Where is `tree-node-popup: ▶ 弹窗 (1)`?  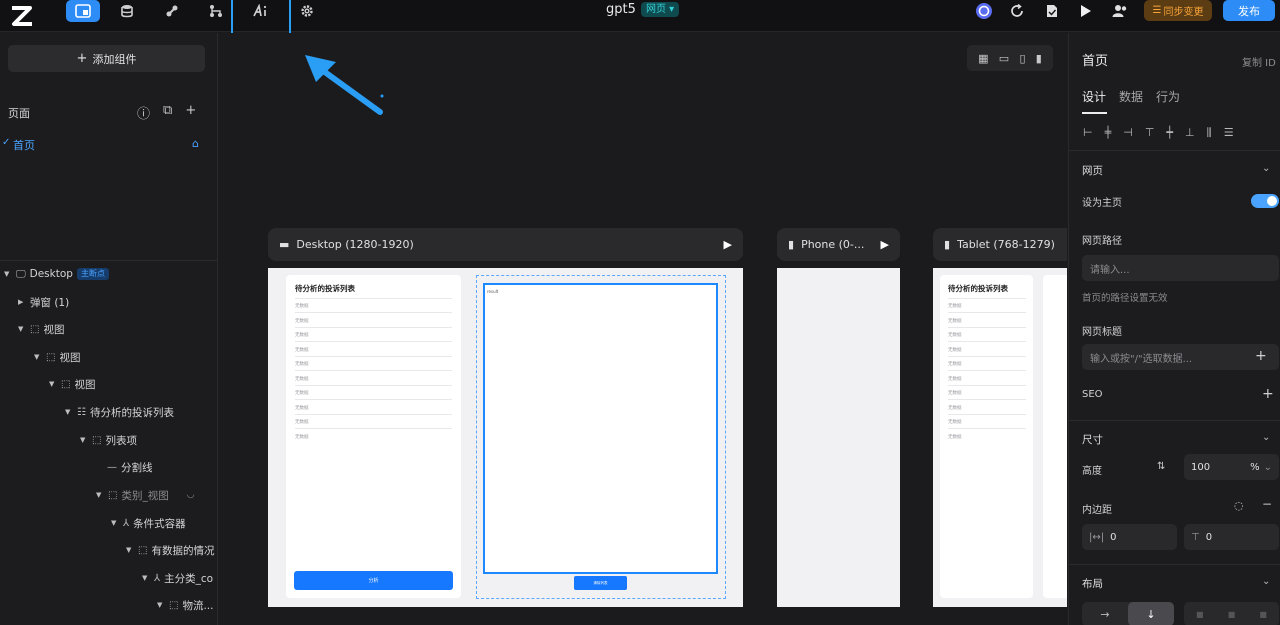 tree-node-popup: ▶ 弹窗 (1) is located at coordinates (43, 302).